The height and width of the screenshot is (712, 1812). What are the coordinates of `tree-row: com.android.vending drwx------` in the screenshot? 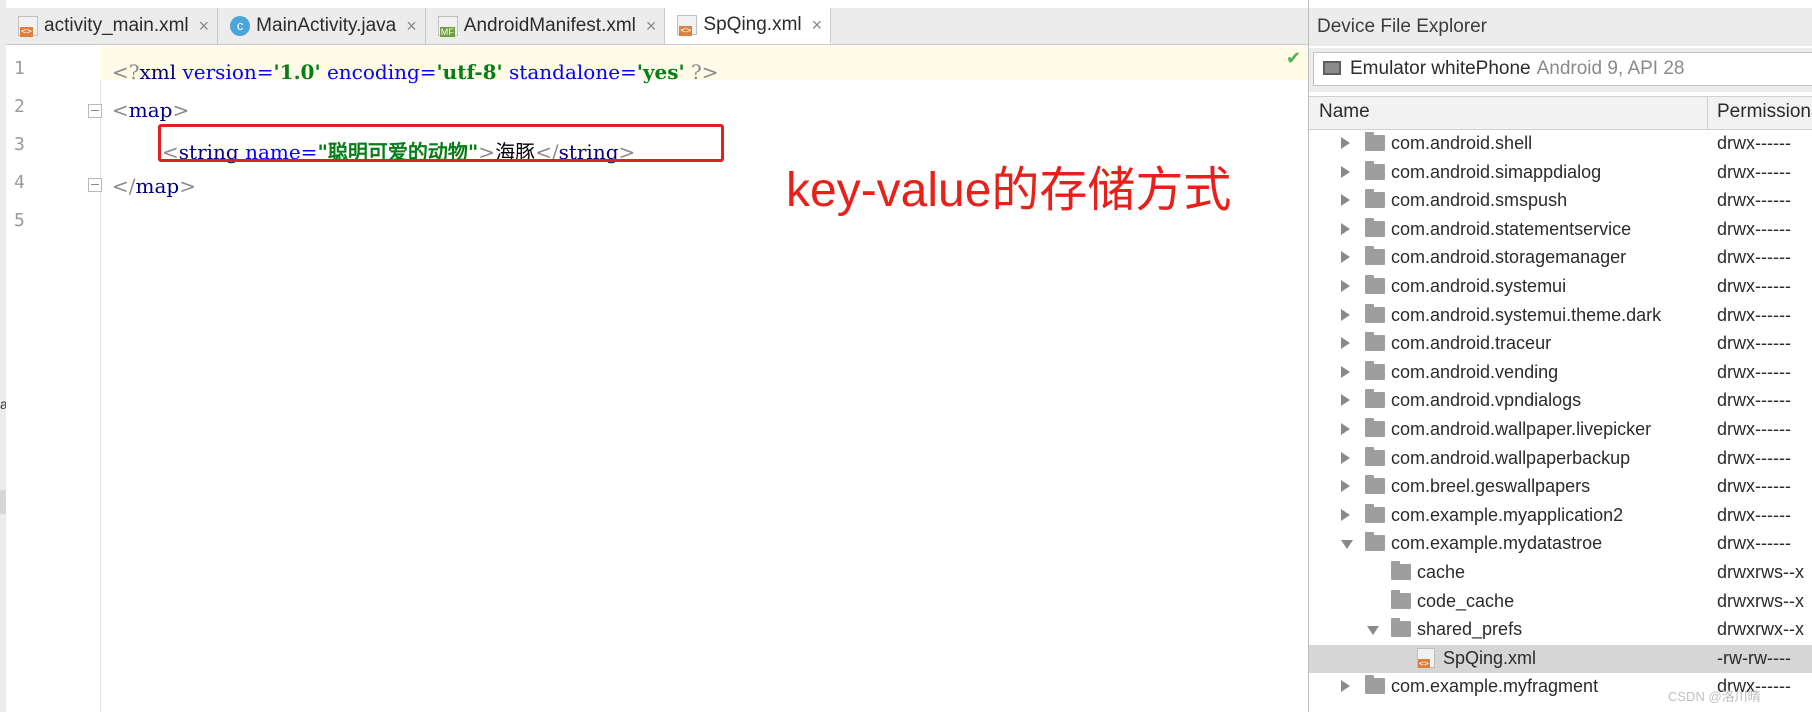 It's located at (1560, 373).